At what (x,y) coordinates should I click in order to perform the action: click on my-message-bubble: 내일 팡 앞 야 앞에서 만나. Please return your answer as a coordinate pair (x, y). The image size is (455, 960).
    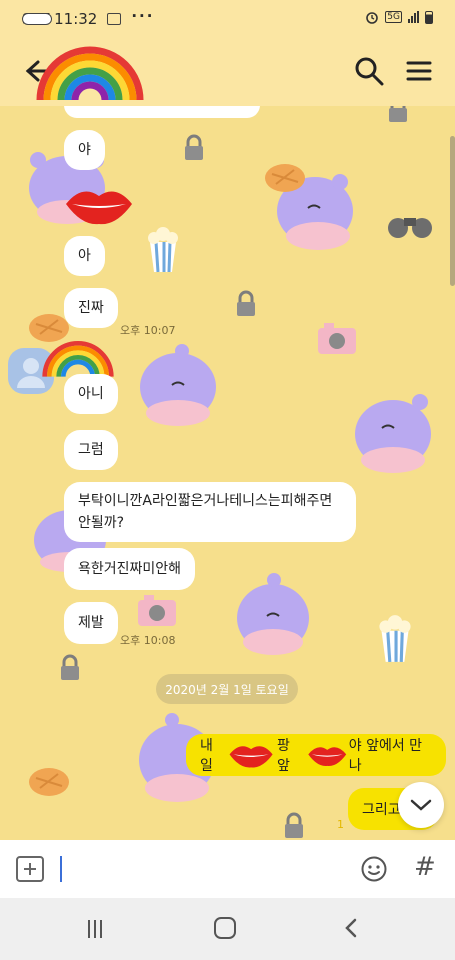
    Looking at the image, I should click on (316, 755).